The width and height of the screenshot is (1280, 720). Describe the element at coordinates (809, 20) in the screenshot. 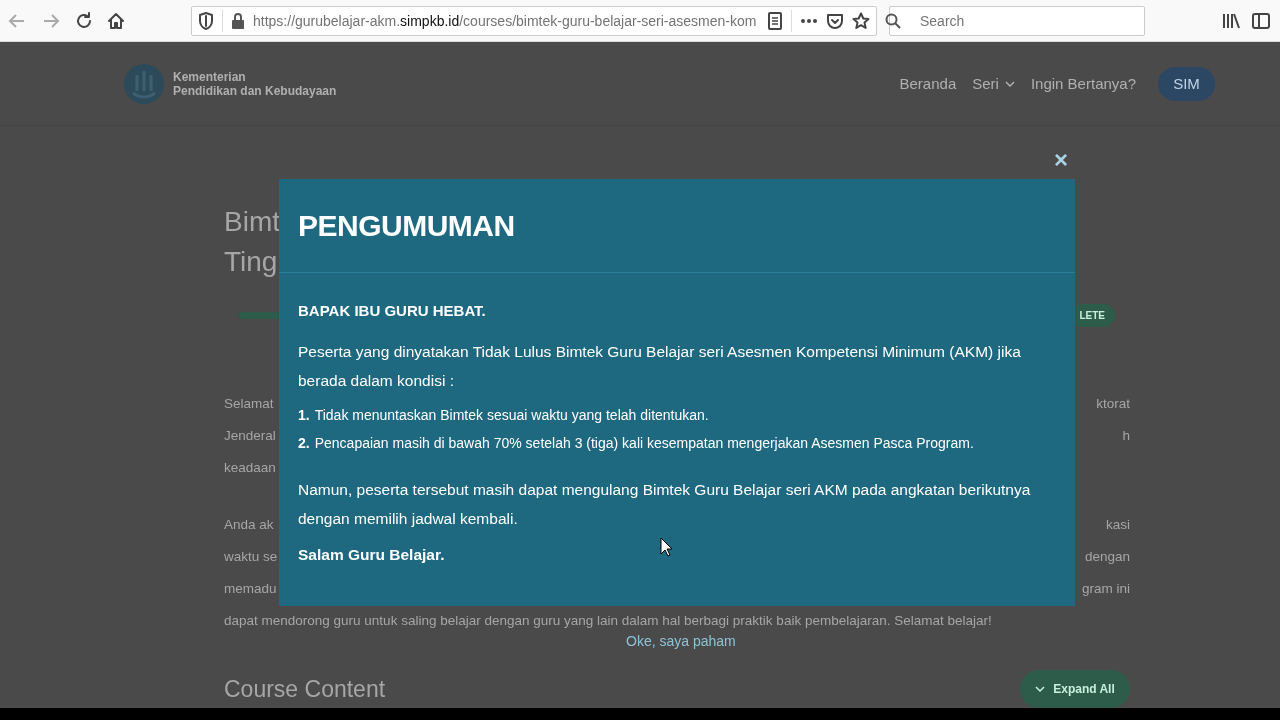

I see `more-icon` at that location.